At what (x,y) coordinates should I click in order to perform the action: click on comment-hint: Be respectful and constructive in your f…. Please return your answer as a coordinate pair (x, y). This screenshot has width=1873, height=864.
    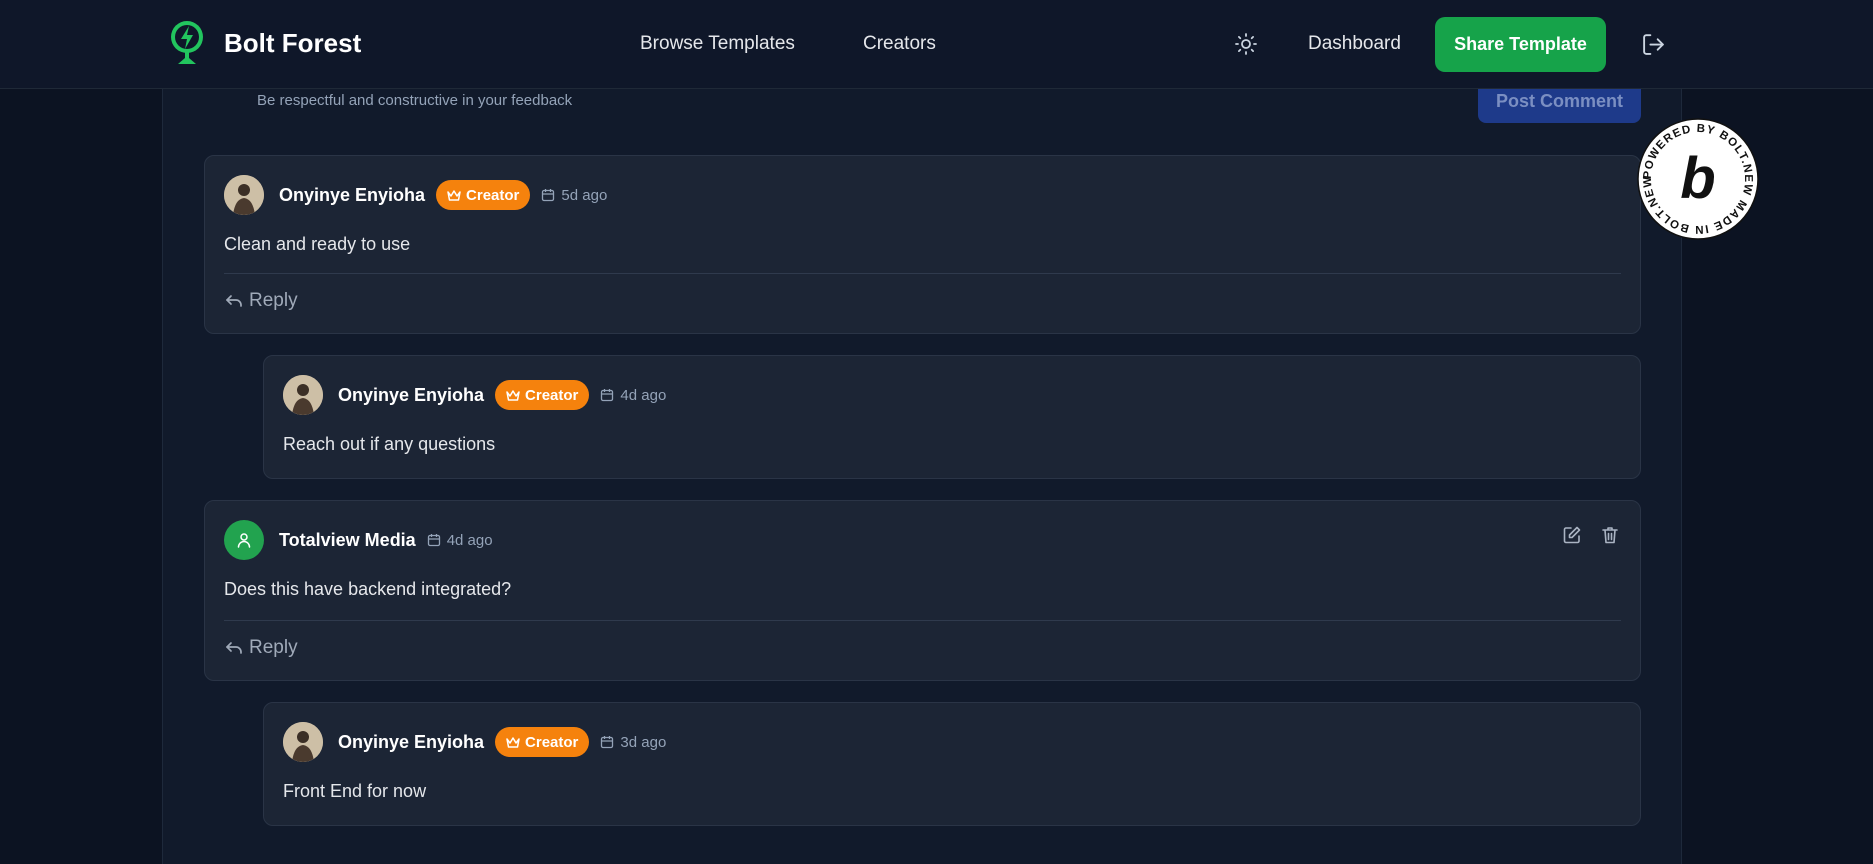
    Looking at the image, I should click on (415, 100).